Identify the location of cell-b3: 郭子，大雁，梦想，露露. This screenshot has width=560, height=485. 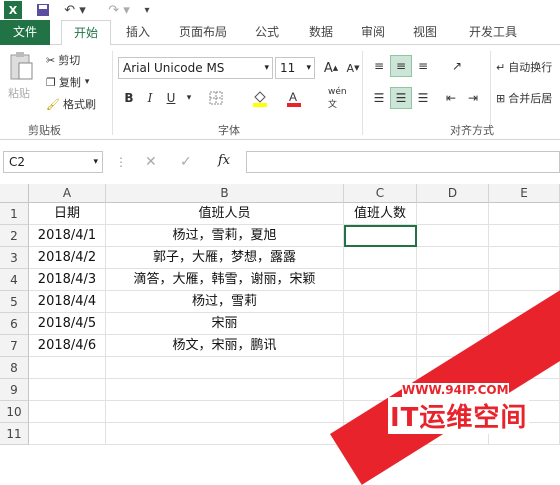
(225, 258).